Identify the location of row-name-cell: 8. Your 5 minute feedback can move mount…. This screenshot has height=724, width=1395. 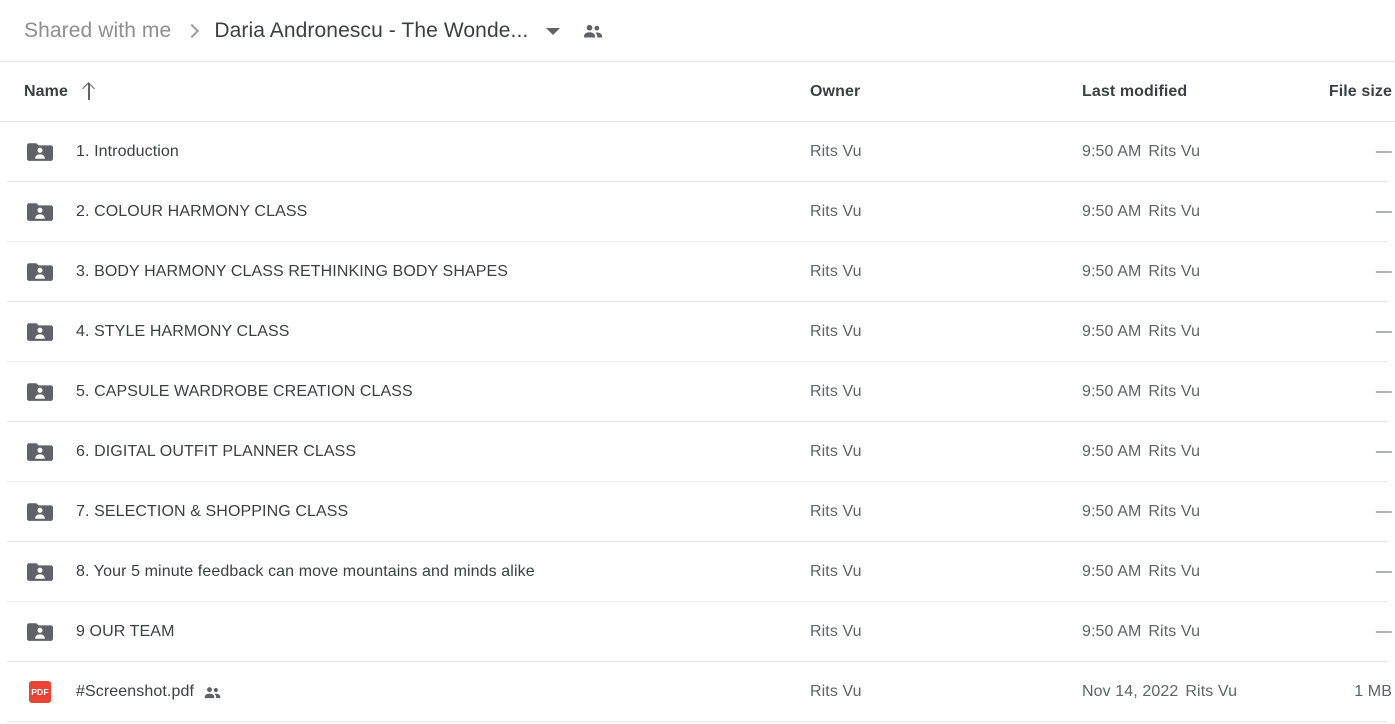
(279, 572).